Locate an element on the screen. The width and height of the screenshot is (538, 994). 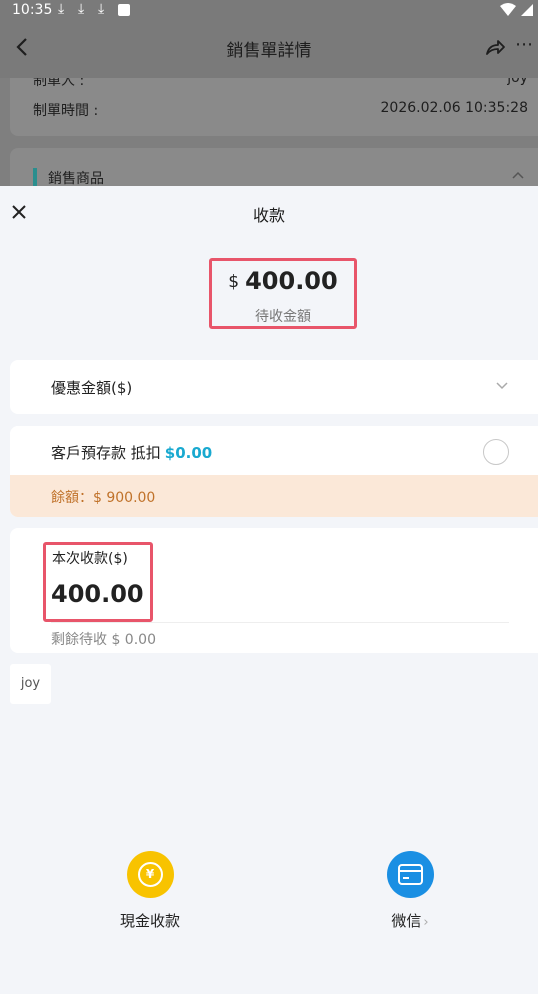
deposit-row: 客戶預存款 抵扣 $0.00 is located at coordinates (274, 450).